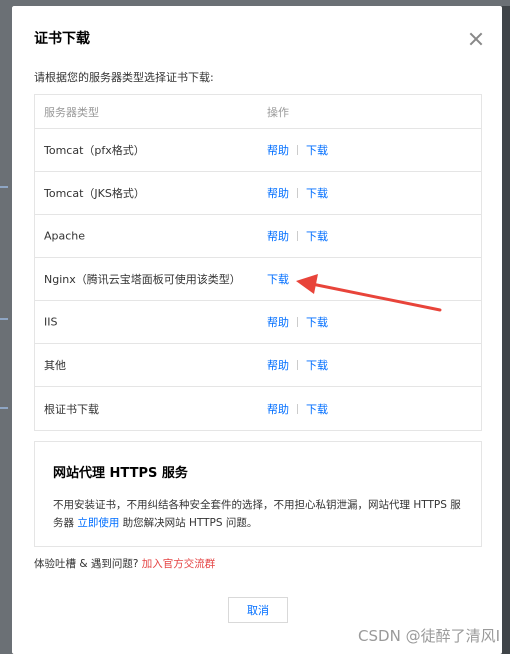 Image resolution: width=510 pixels, height=654 pixels. Describe the element at coordinates (94, 193) in the screenshot. I see `server-type-name: Tomcat（JKS格式）` at that location.